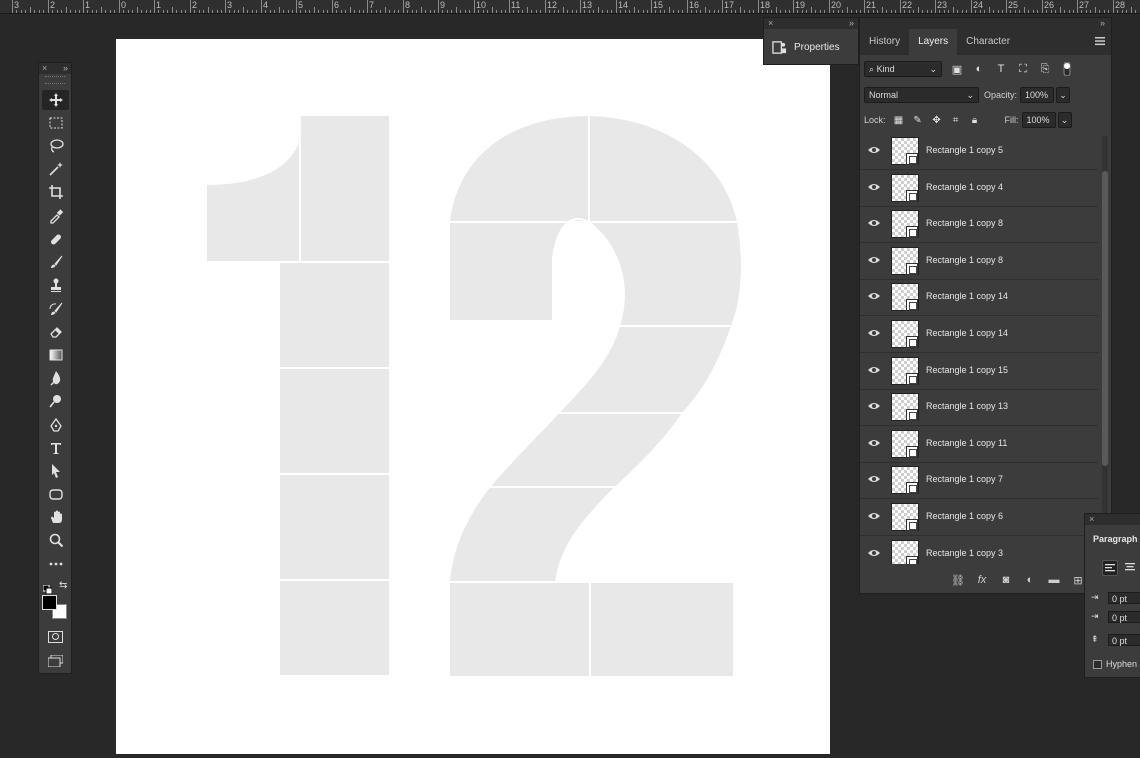  Describe the element at coordinates (1110, 568) in the screenshot. I see `align-left-button` at that location.